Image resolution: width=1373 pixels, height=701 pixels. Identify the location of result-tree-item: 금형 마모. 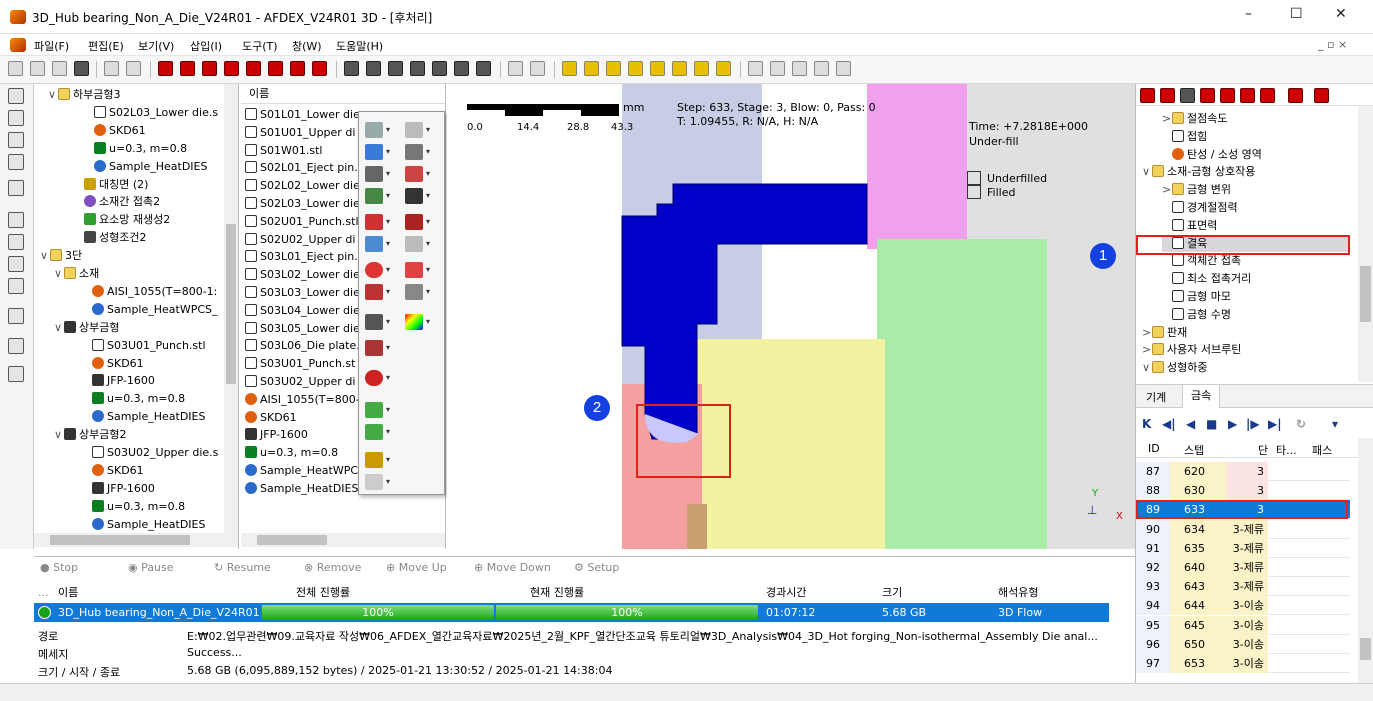
(1196, 296).